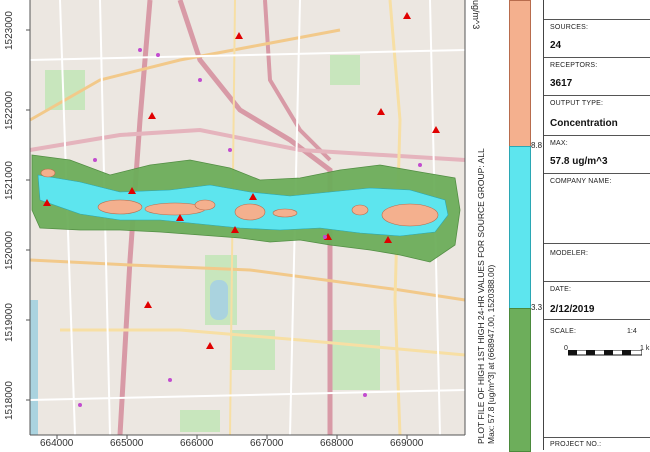 The height and width of the screenshot is (452, 650). Describe the element at coordinates (9, 322) in the screenshot. I see `y-tick-label: 1519000` at that location.